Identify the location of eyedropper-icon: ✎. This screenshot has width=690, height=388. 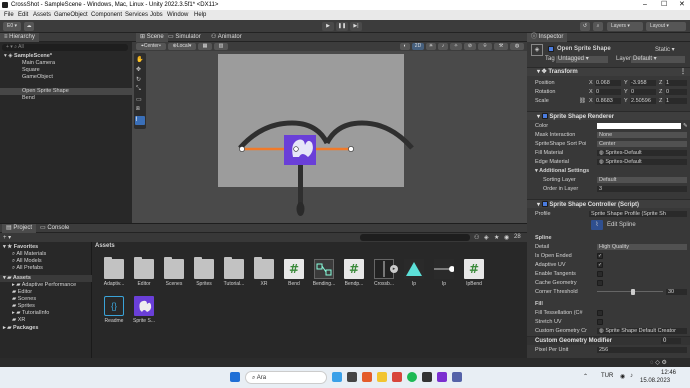
(685, 126).